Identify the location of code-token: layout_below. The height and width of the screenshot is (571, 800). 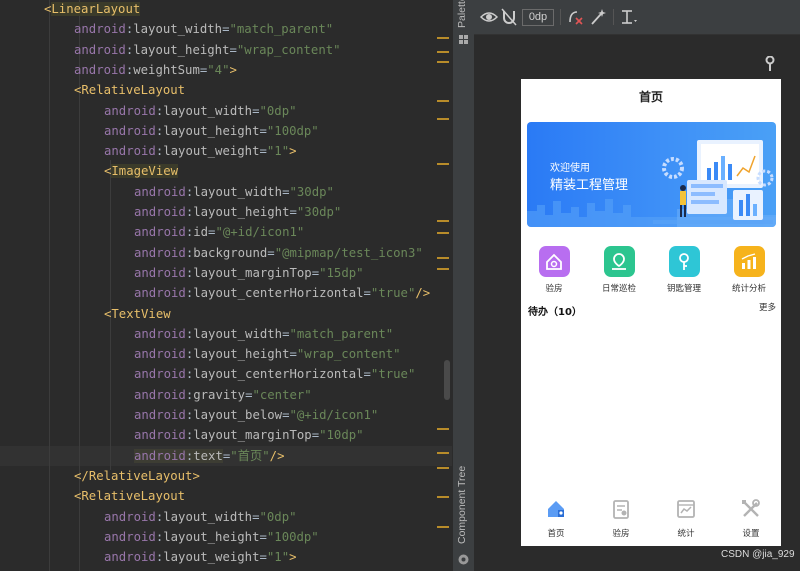
(238, 415).